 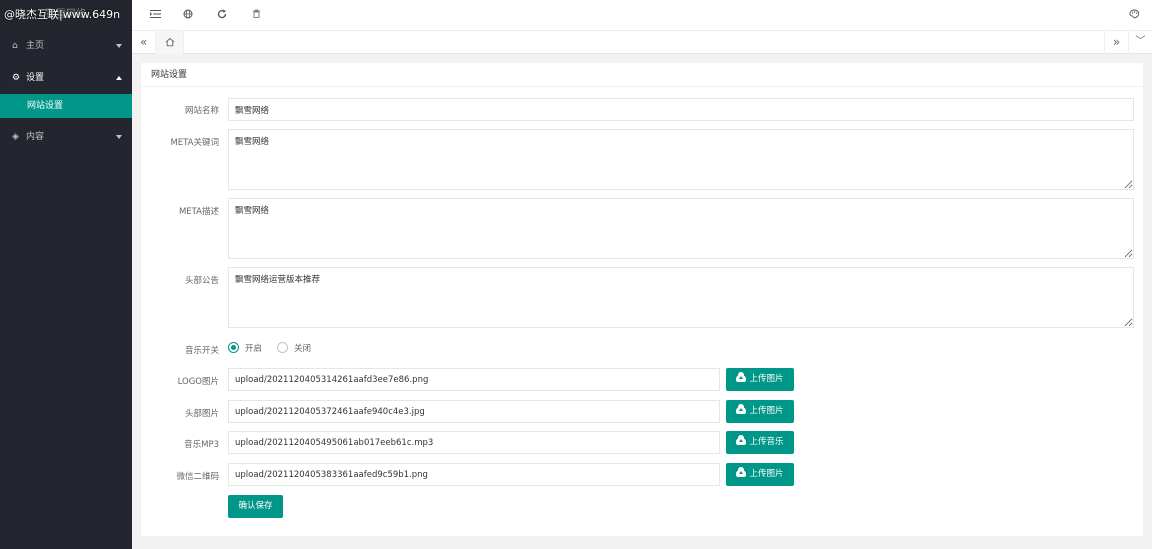 What do you see at coordinates (681, 297) in the screenshot?
I see `announcement-textarea: 飘雪网络运营版本推荐` at bounding box center [681, 297].